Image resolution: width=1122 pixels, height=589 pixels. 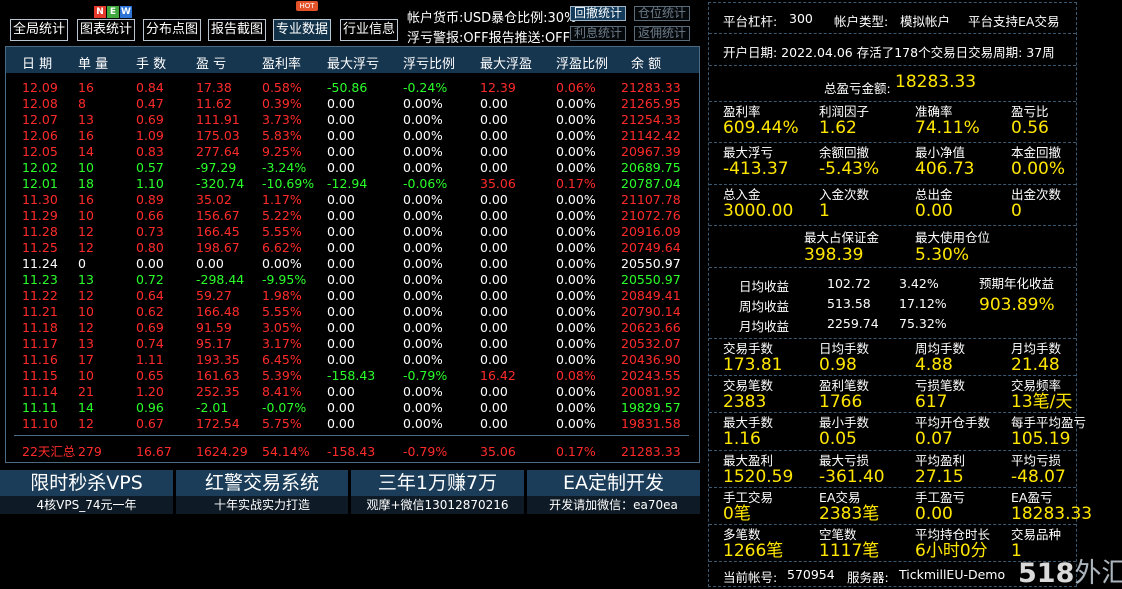 What do you see at coordinates (1036, 153) in the screenshot?
I see `stat-label: 本金回撤` at bounding box center [1036, 153].